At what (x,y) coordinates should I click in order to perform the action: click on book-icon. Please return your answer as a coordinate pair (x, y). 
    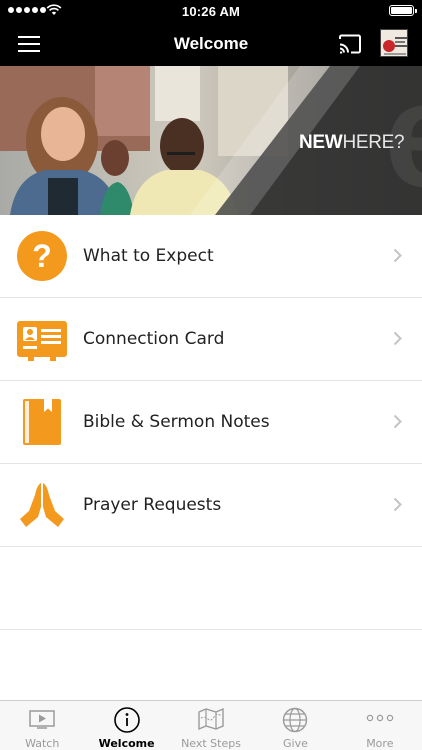
    Looking at the image, I should click on (42, 422).